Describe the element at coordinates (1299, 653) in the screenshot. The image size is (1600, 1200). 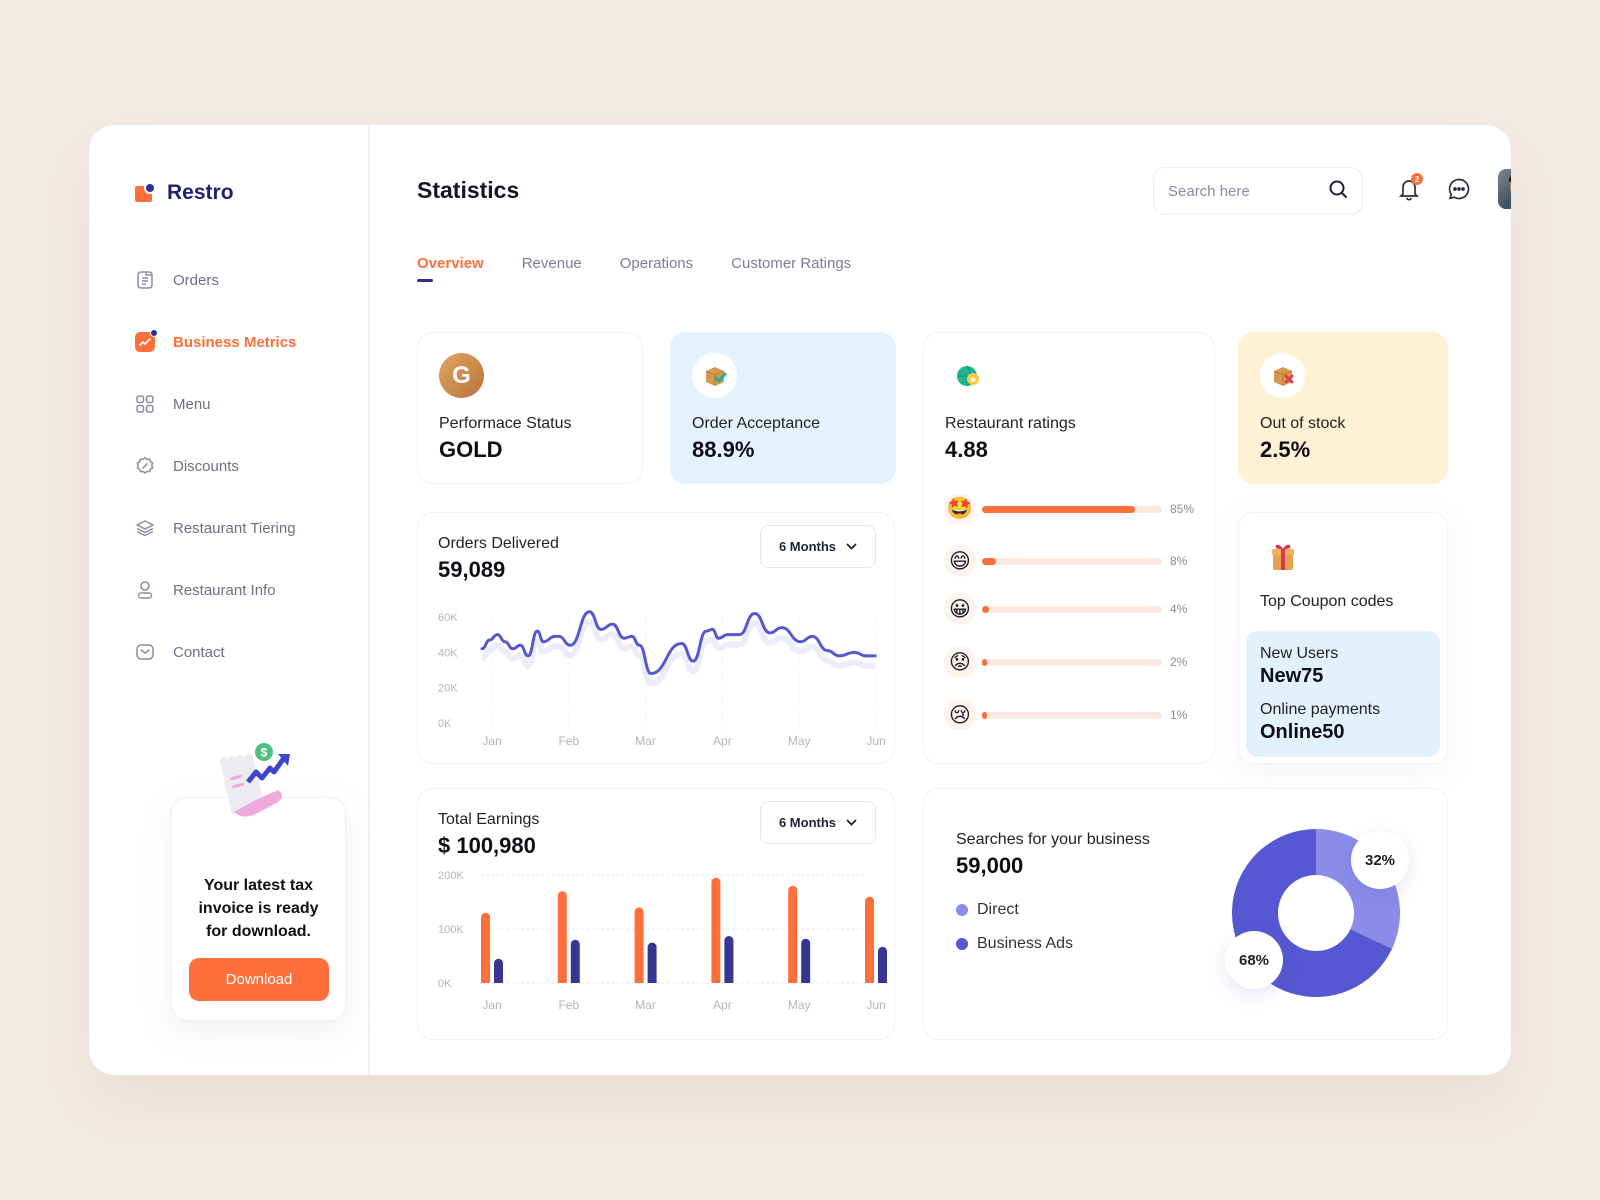
I see `coupon-label: New Users` at that location.